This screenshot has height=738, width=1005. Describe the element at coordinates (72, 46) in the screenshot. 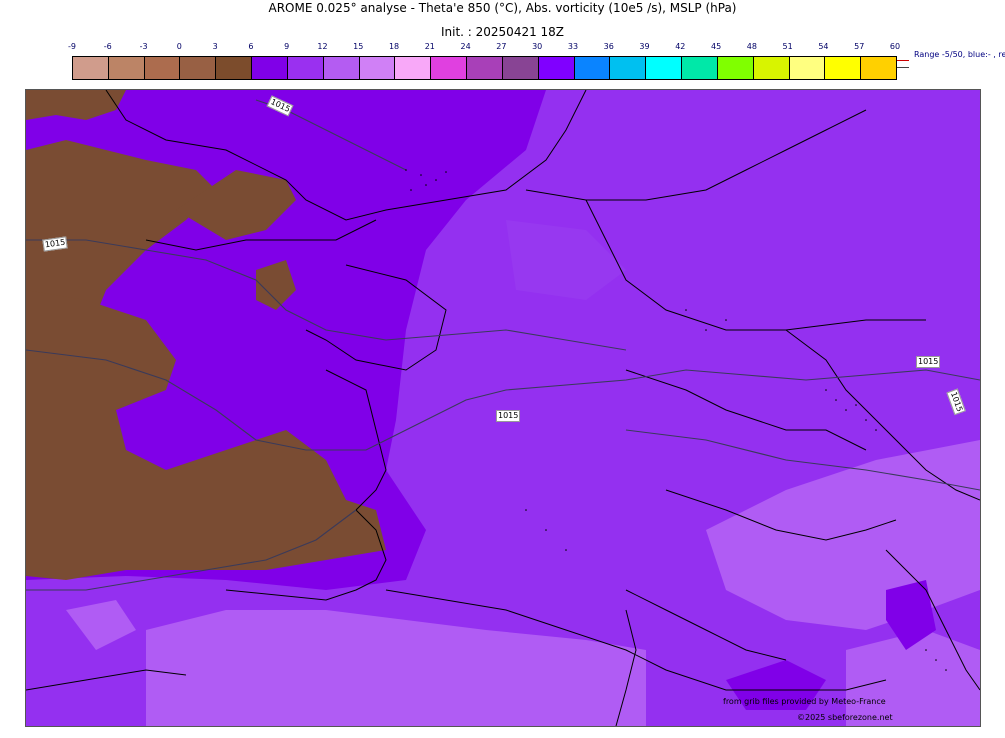

I see `colorbar-tick-label: -9` at that location.